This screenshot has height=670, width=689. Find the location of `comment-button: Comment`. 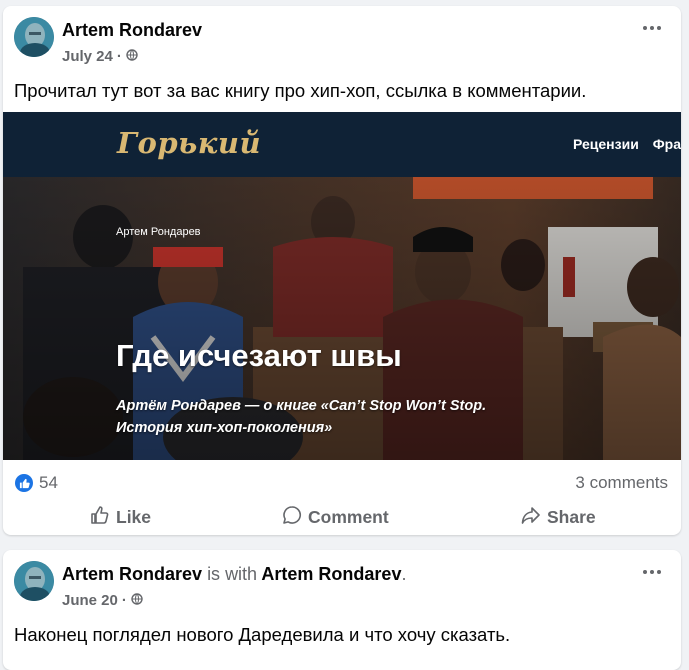

comment-button: Comment is located at coordinates (335, 517).